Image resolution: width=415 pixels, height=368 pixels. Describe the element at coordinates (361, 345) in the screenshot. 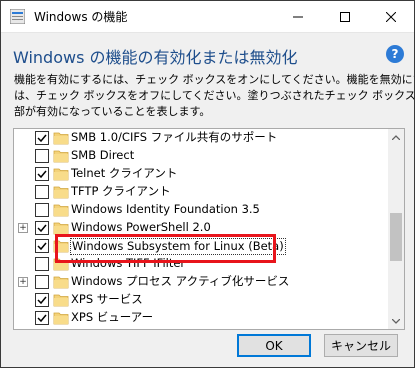

I see `cancel-button: キャンセル` at that location.